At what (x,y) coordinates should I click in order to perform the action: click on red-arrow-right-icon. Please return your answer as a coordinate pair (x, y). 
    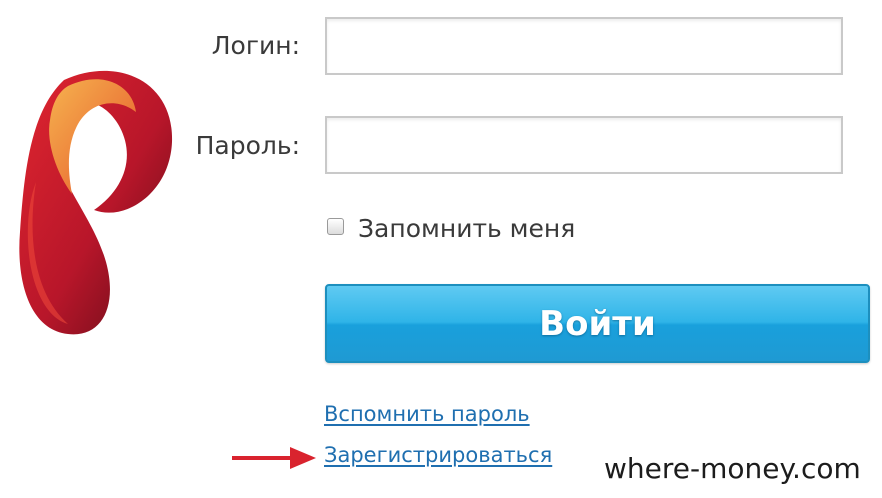
    Looking at the image, I should click on (274, 458).